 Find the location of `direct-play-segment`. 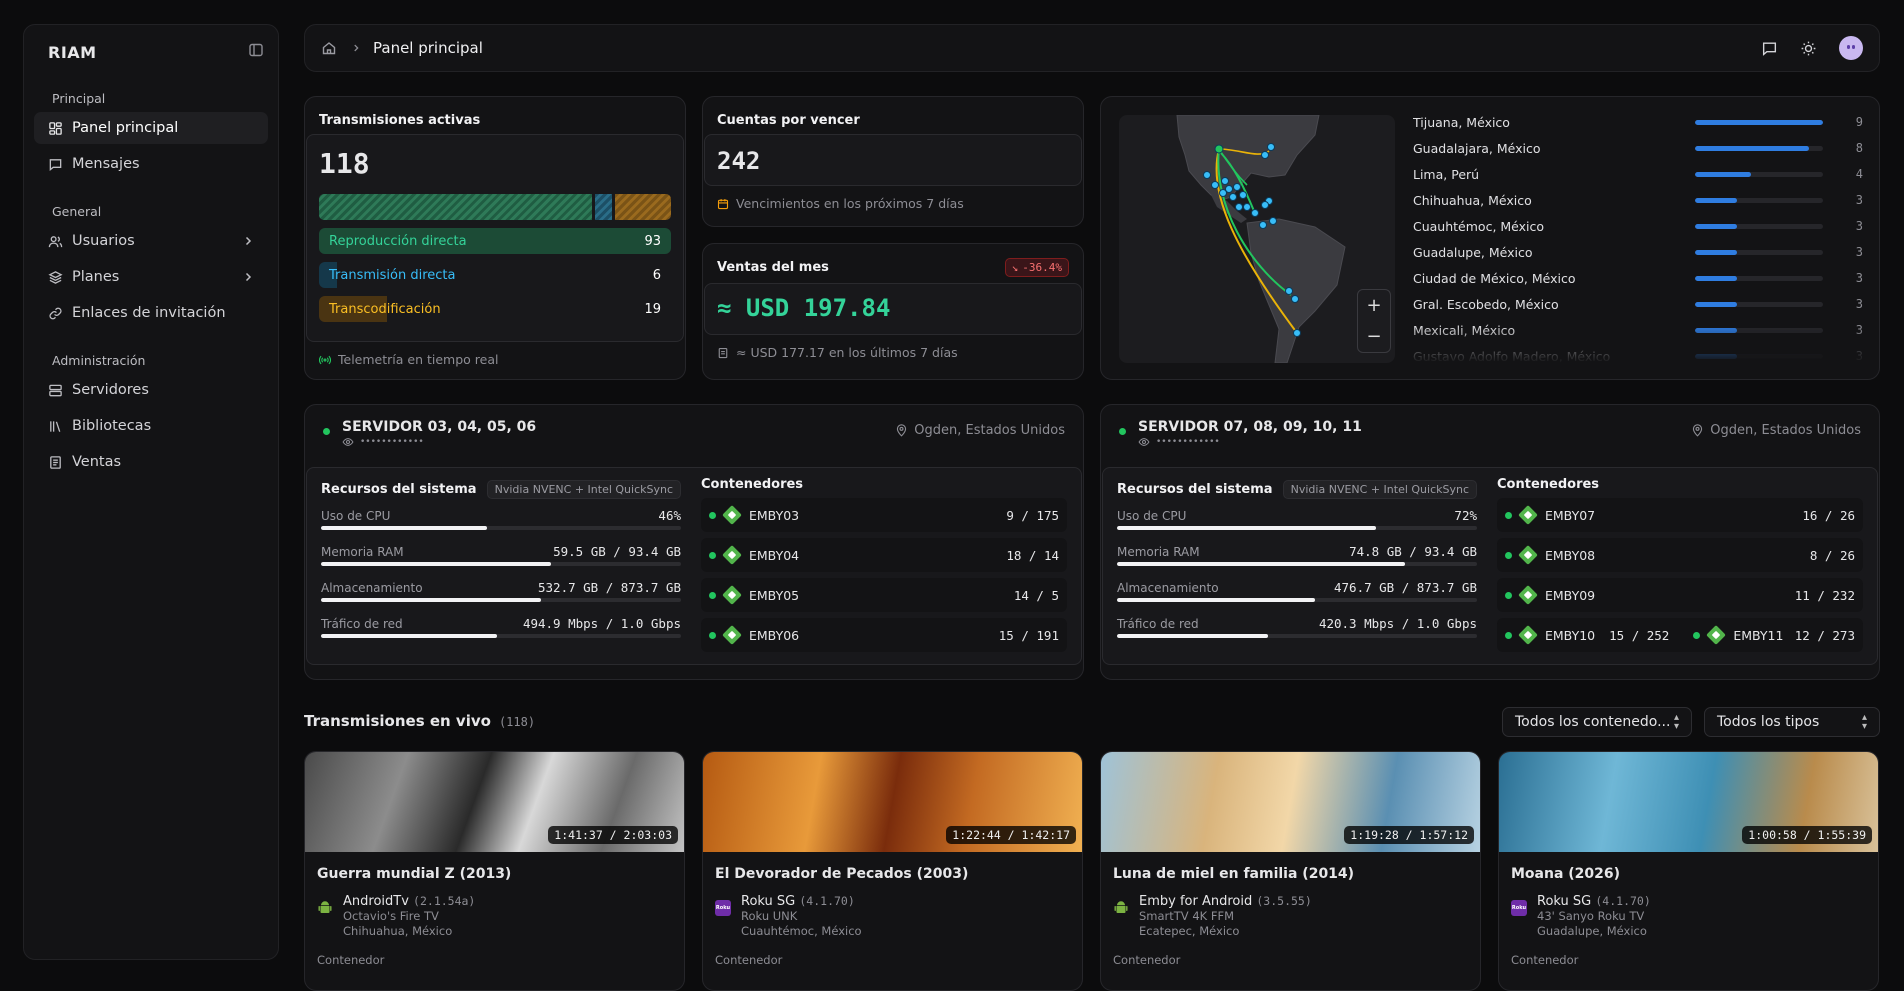

direct-play-segment is located at coordinates (455, 207).